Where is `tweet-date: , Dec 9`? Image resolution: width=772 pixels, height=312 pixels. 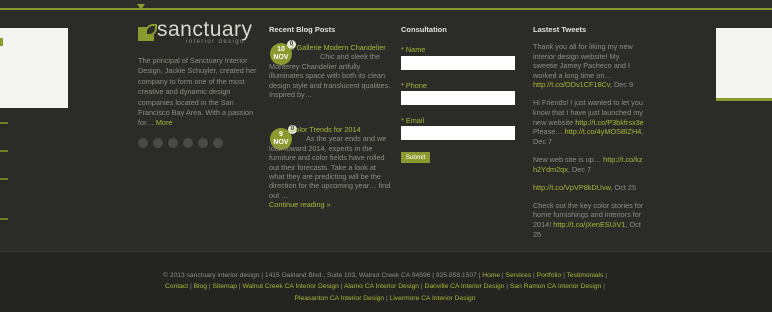
tweet-date: , Dec 9 is located at coordinates (621, 85).